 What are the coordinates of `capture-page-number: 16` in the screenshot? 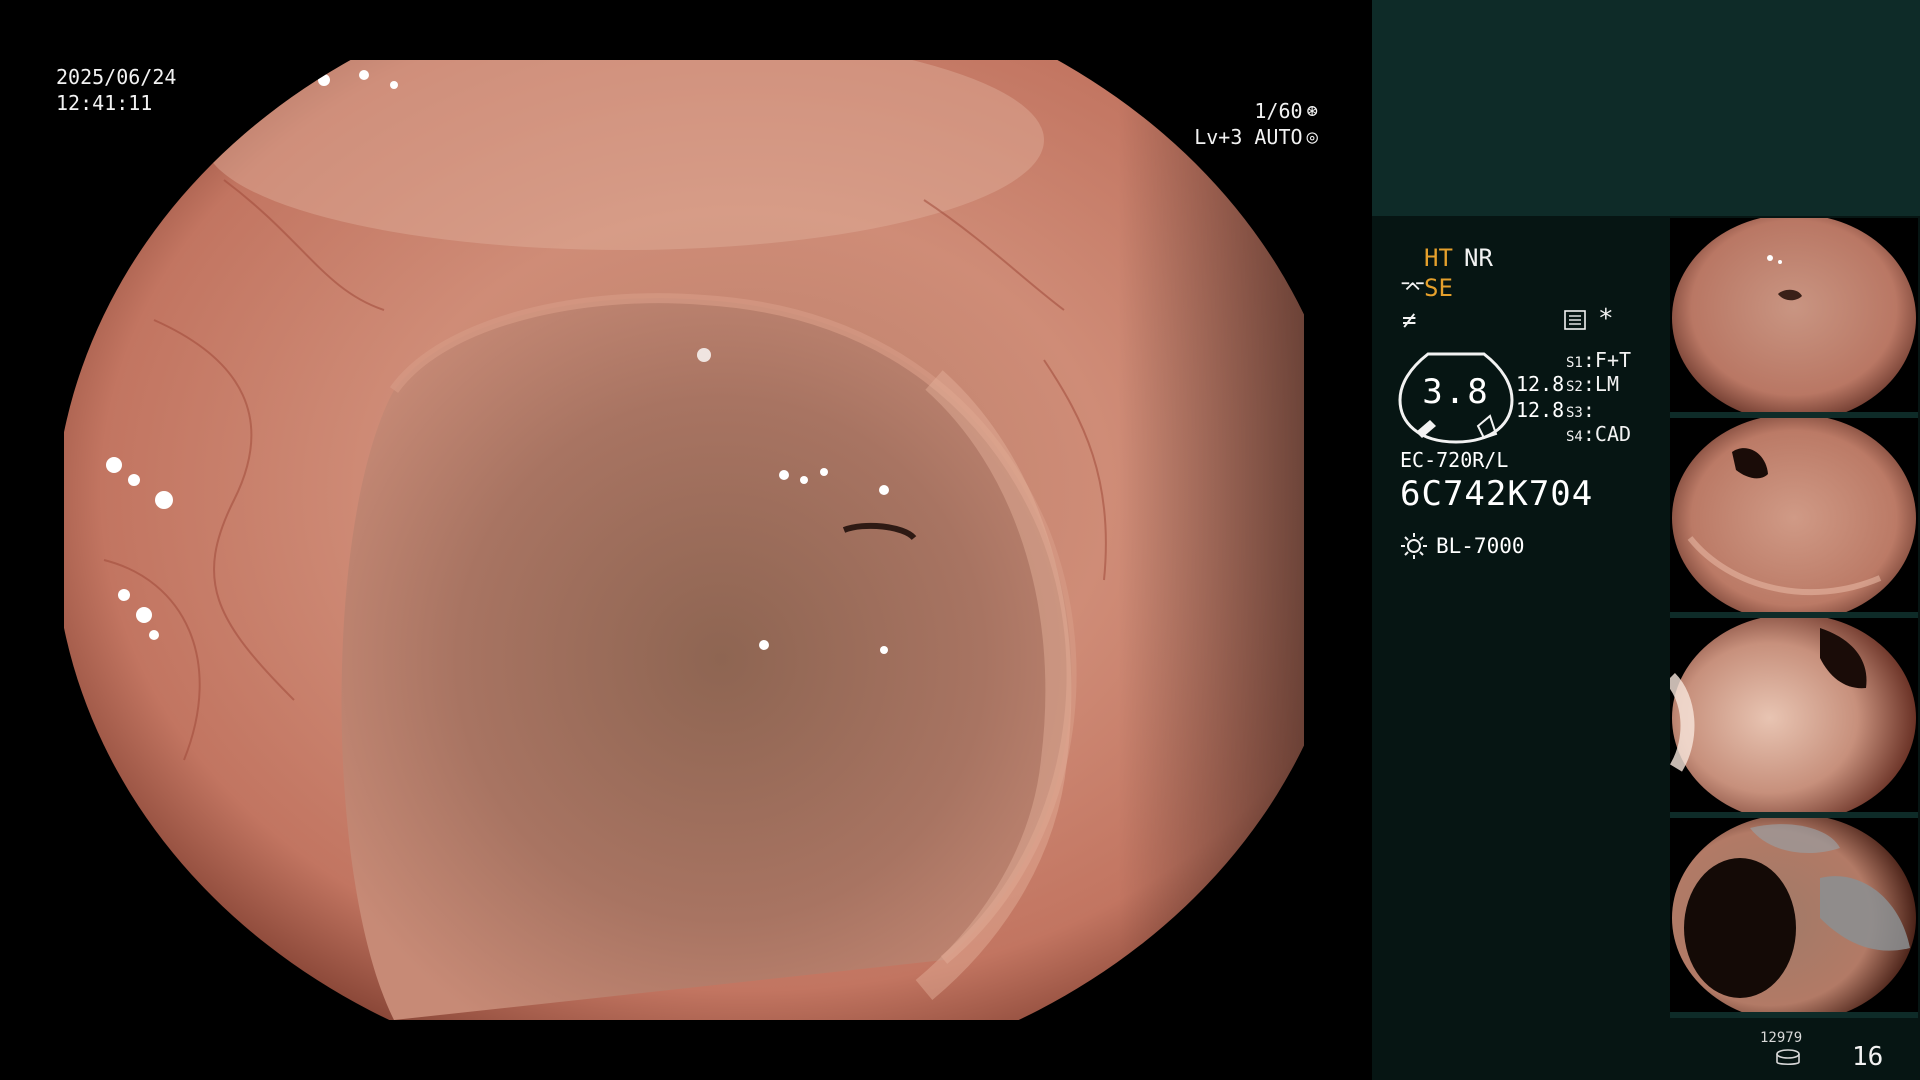 It's located at (1868, 1057).